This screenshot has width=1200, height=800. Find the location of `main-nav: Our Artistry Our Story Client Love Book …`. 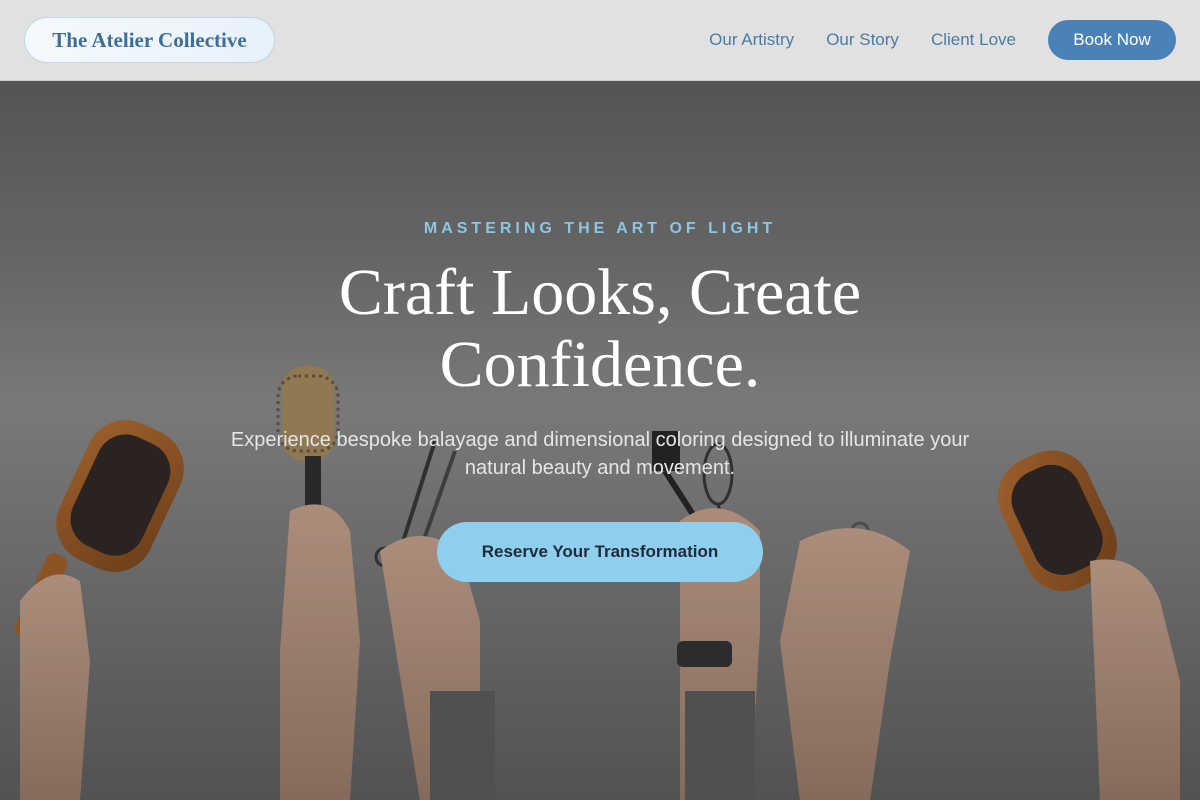

main-nav: Our Artistry Our Story Client Love Book … is located at coordinates (942, 40).